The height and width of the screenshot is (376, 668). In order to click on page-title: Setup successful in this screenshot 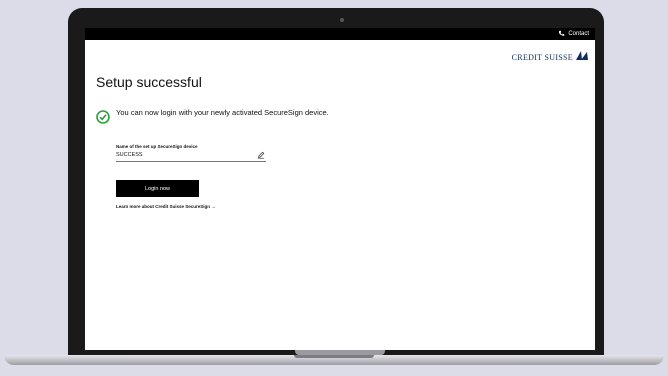, I will do `click(149, 82)`.